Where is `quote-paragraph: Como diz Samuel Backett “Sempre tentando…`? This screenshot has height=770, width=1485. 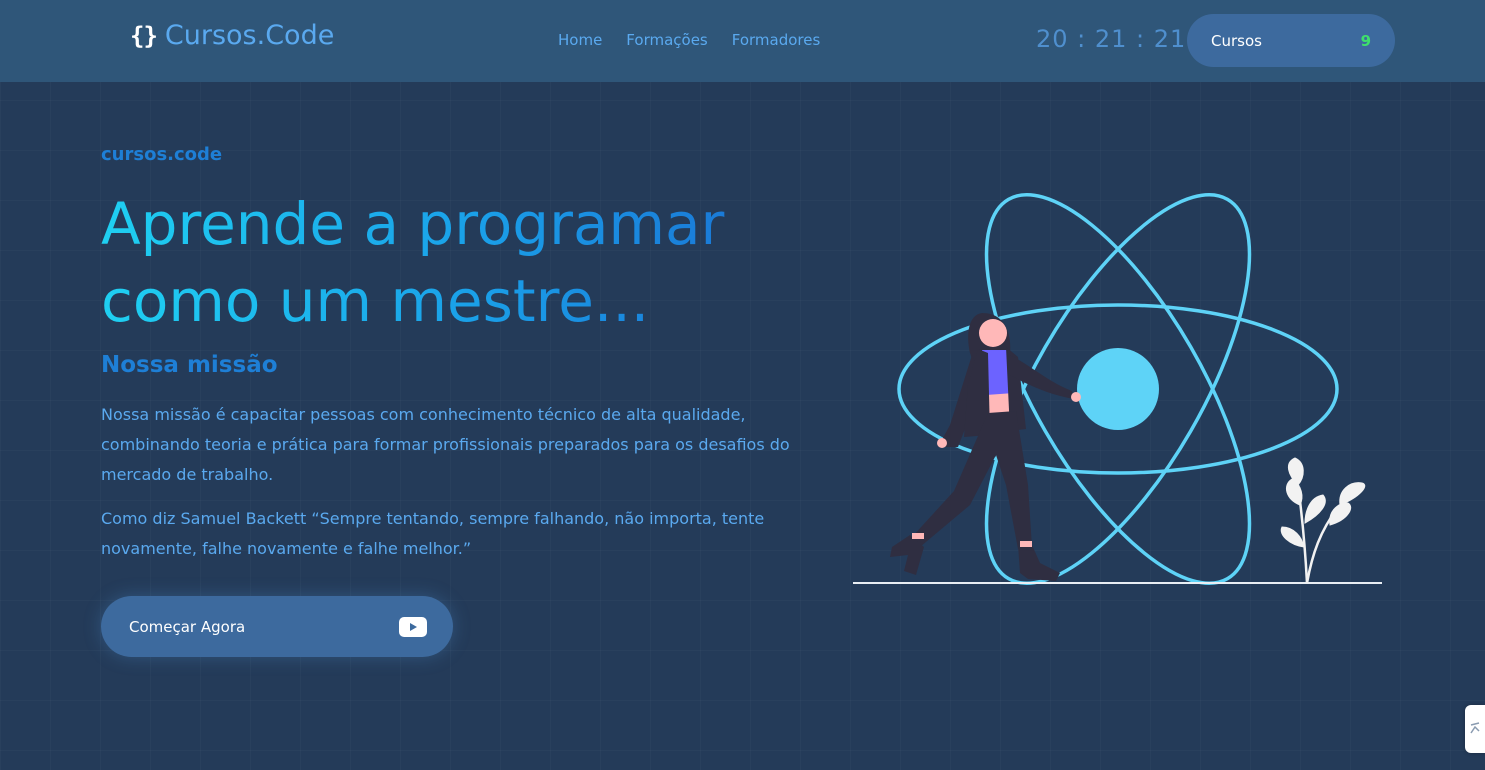 quote-paragraph: Como diz Samuel Backett “Sempre tentando… is located at coordinates (433, 533).